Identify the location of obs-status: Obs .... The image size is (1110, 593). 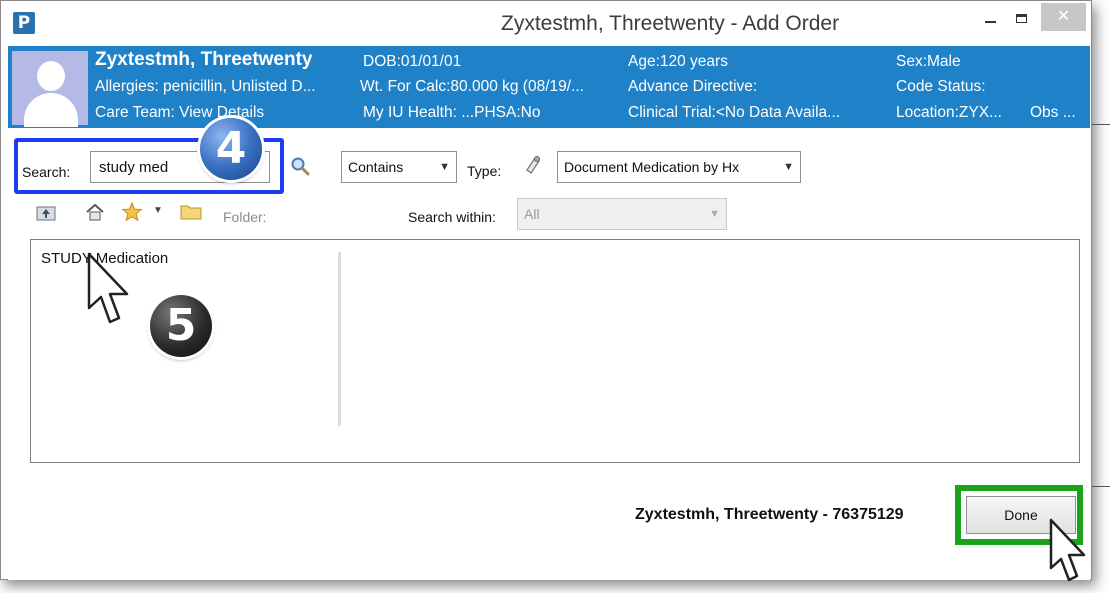
(1053, 112).